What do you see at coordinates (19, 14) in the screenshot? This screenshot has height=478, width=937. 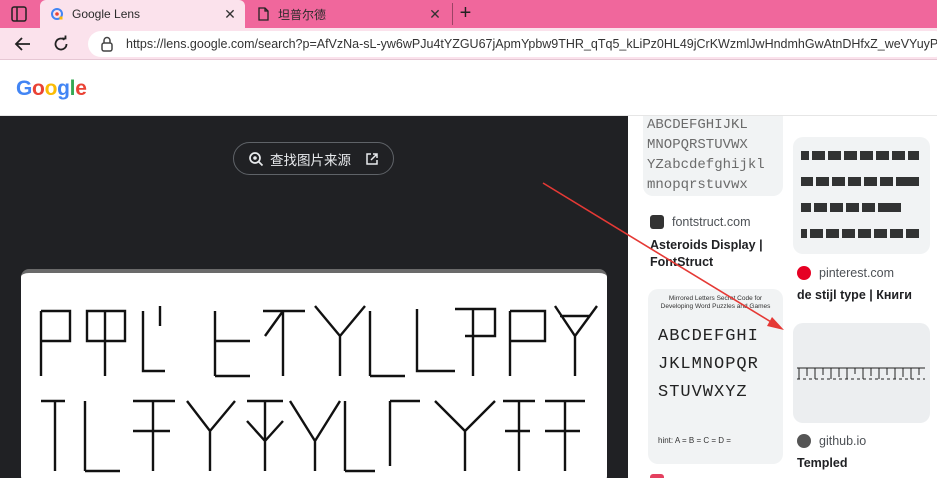 I see `tab-actions-icon` at bounding box center [19, 14].